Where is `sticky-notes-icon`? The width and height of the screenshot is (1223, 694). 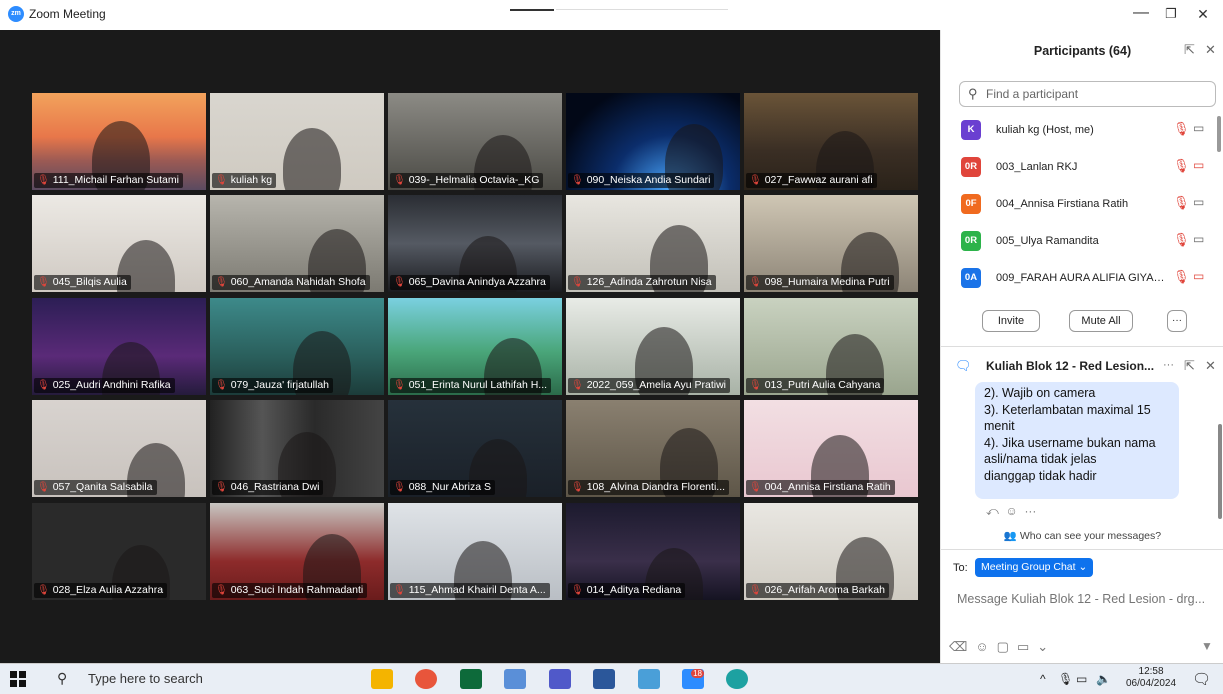
sticky-notes-icon is located at coordinates (471, 679).